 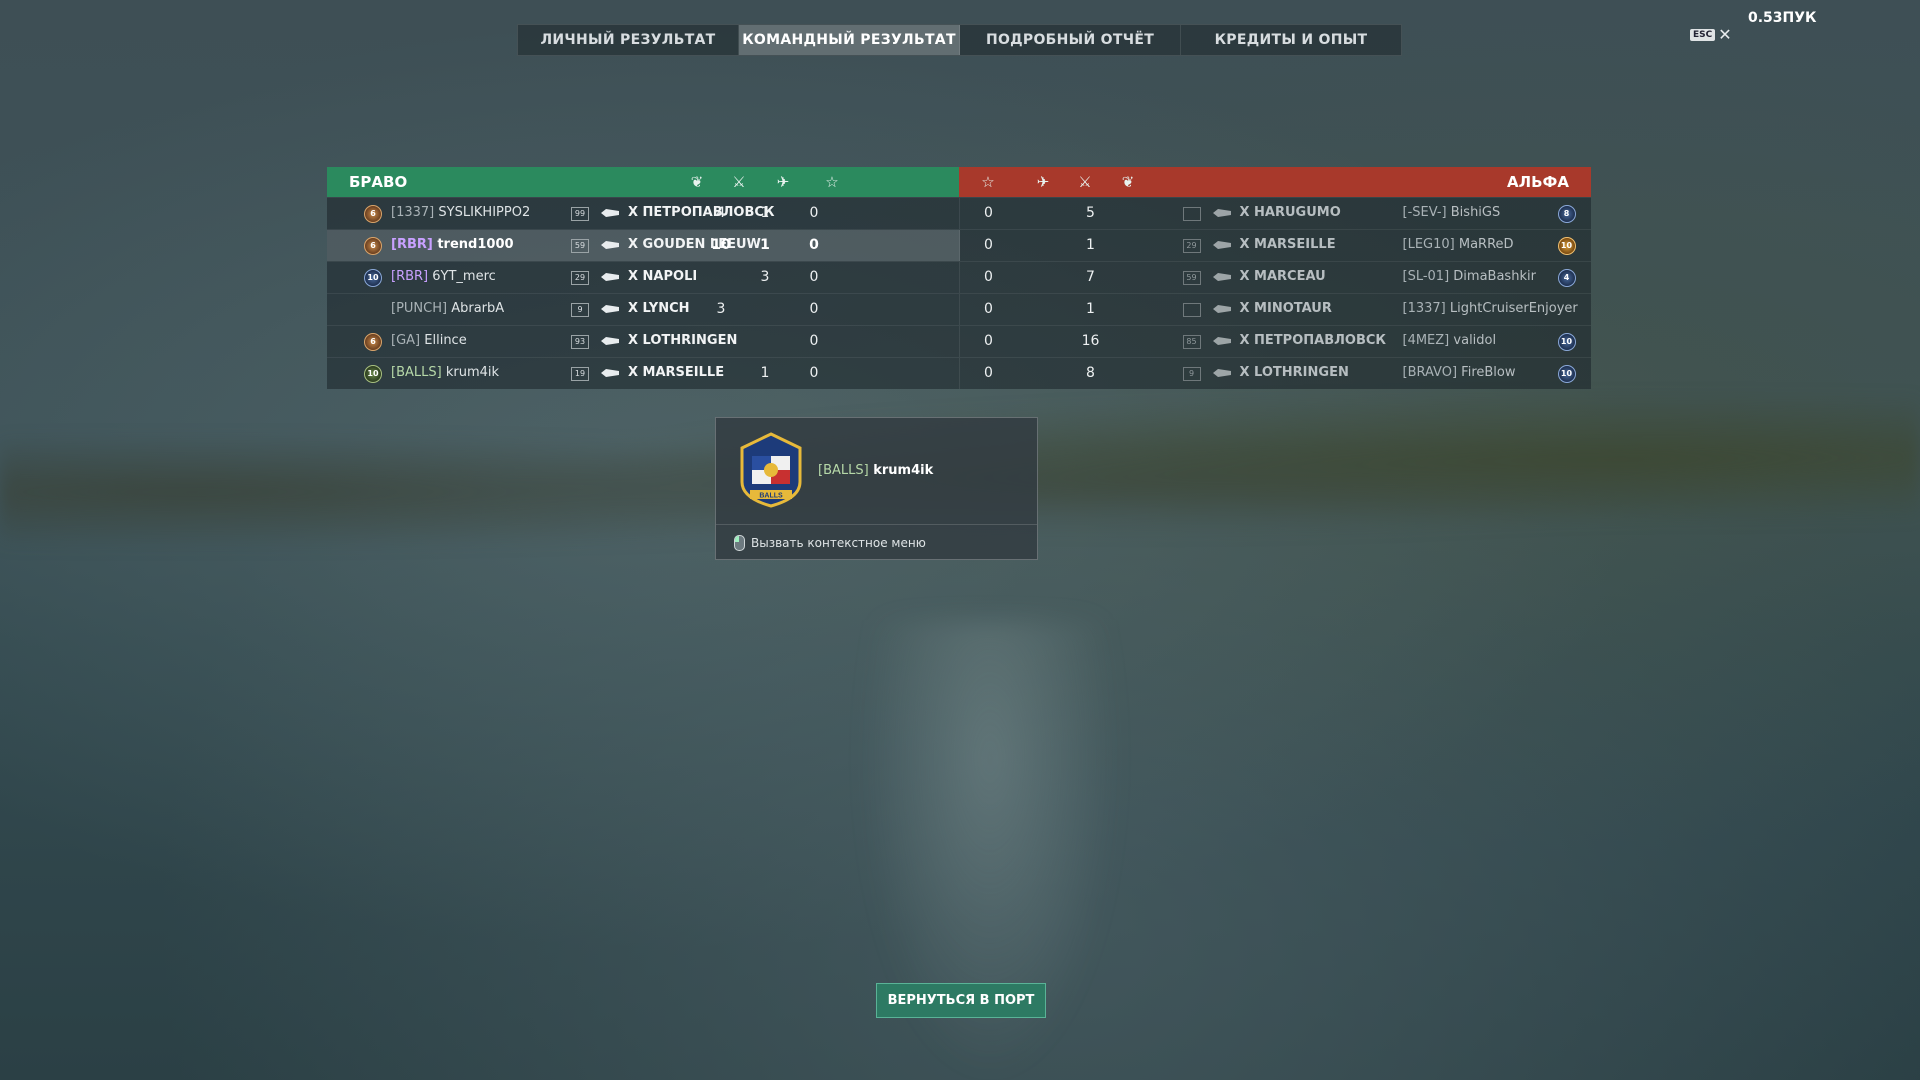 What do you see at coordinates (663, 276) in the screenshot?
I see `ship-name: X NAPOLI` at bounding box center [663, 276].